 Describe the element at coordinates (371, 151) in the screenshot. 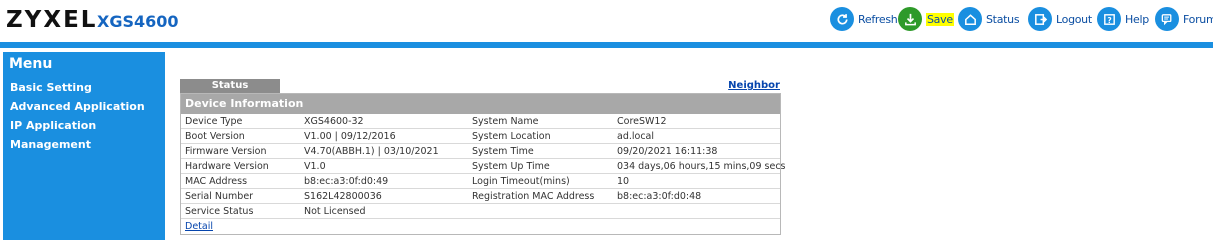

I see `row-value: V4.70(ABBH.1) | 03/10/2021` at that location.